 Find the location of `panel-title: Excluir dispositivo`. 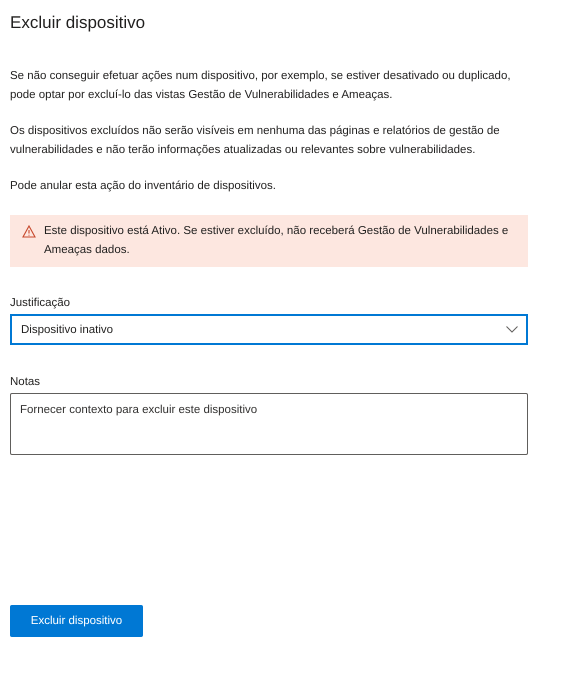

panel-title: Excluir dispositivo is located at coordinates (78, 23).